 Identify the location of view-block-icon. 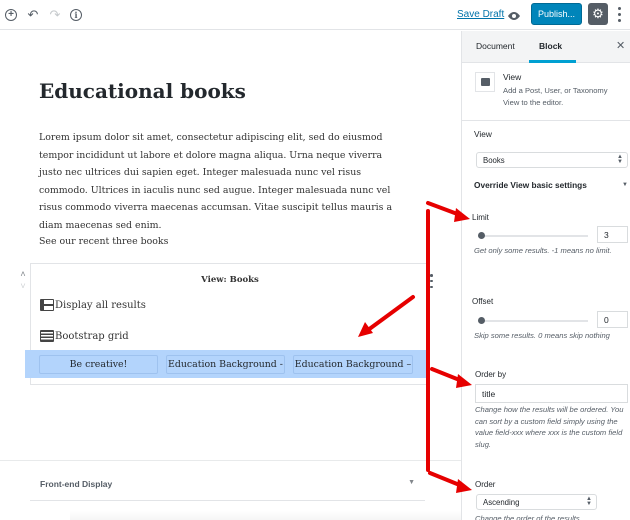
(485, 82).